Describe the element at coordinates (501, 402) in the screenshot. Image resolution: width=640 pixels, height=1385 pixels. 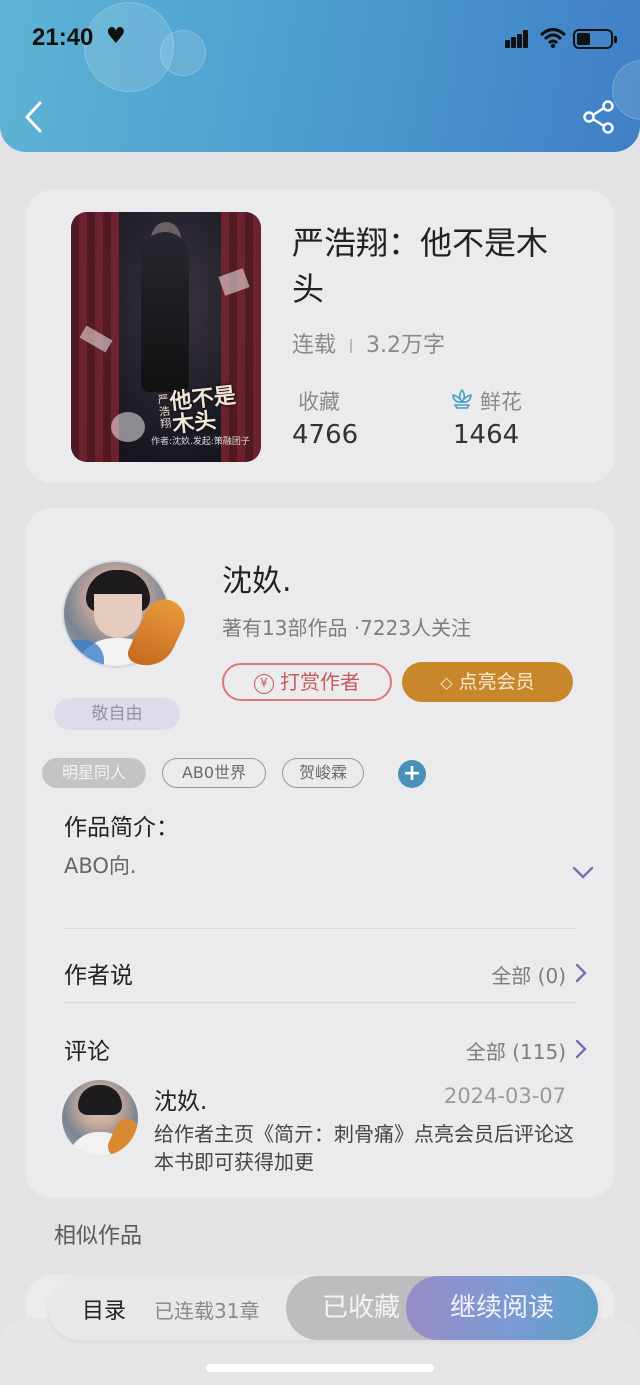
I see `flowers-label: 鲜花` at that location.